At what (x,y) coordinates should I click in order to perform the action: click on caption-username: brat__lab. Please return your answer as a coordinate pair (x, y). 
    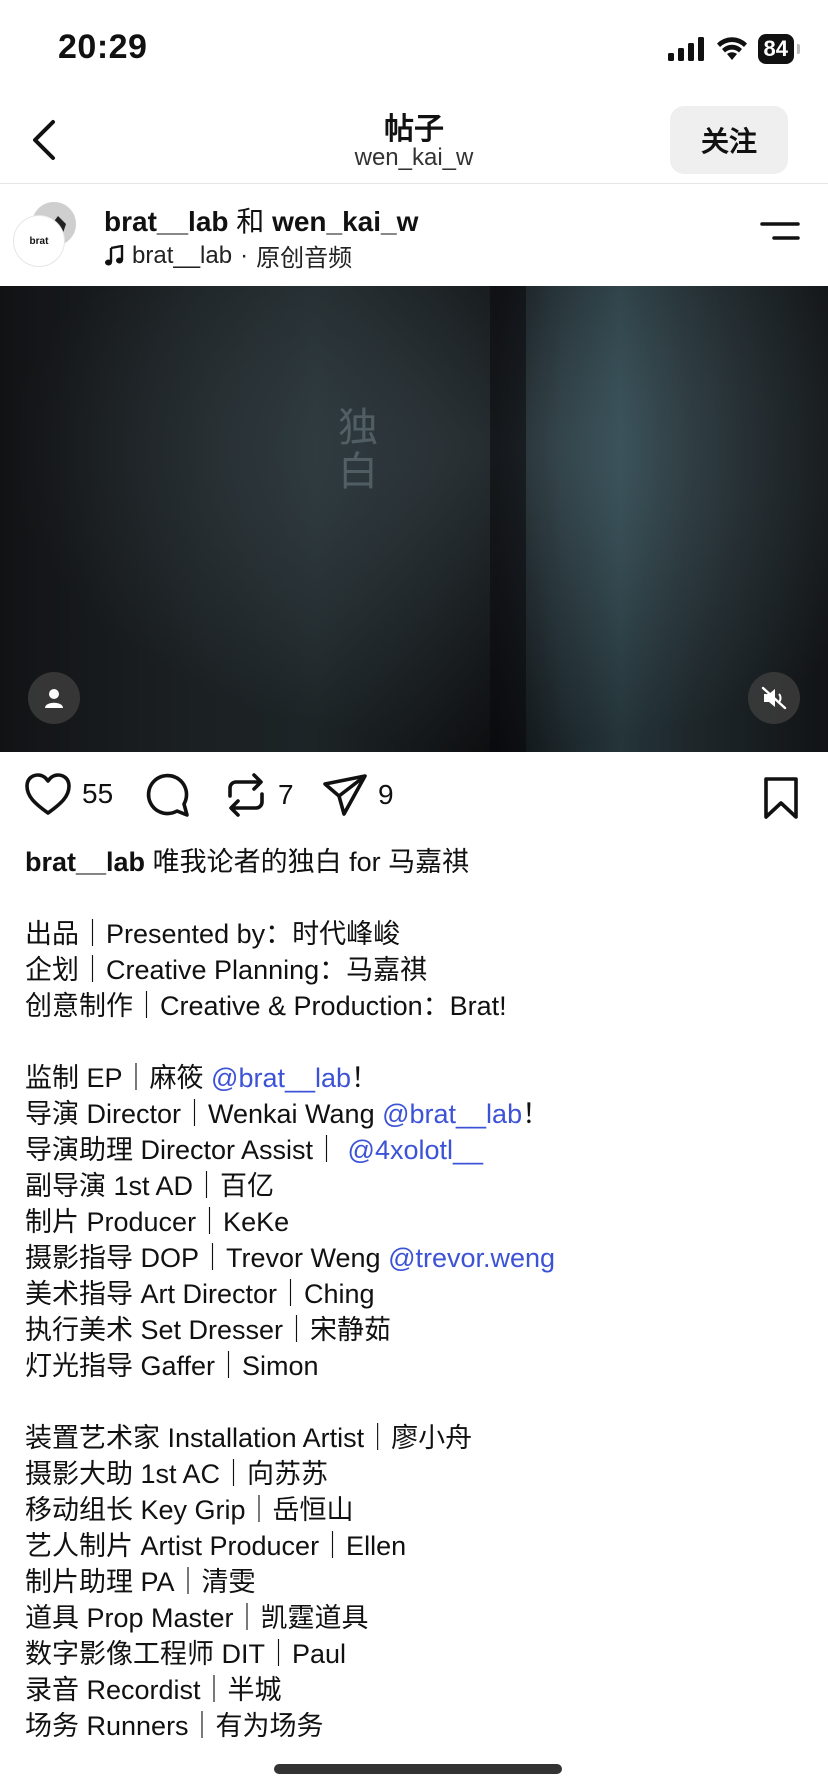
    Looking at the image, I should click on (85, 862).